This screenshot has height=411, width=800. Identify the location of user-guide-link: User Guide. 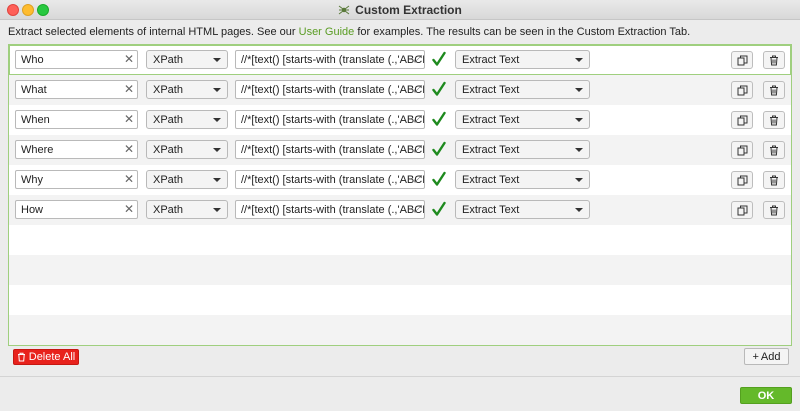
(327, 32).